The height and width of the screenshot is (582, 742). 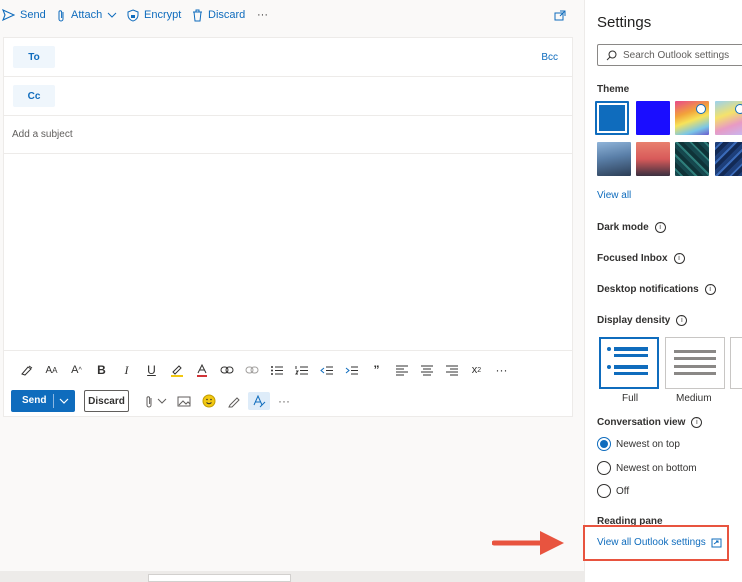 I want to click on radio-selected-icon, so click(x=604, y=444).